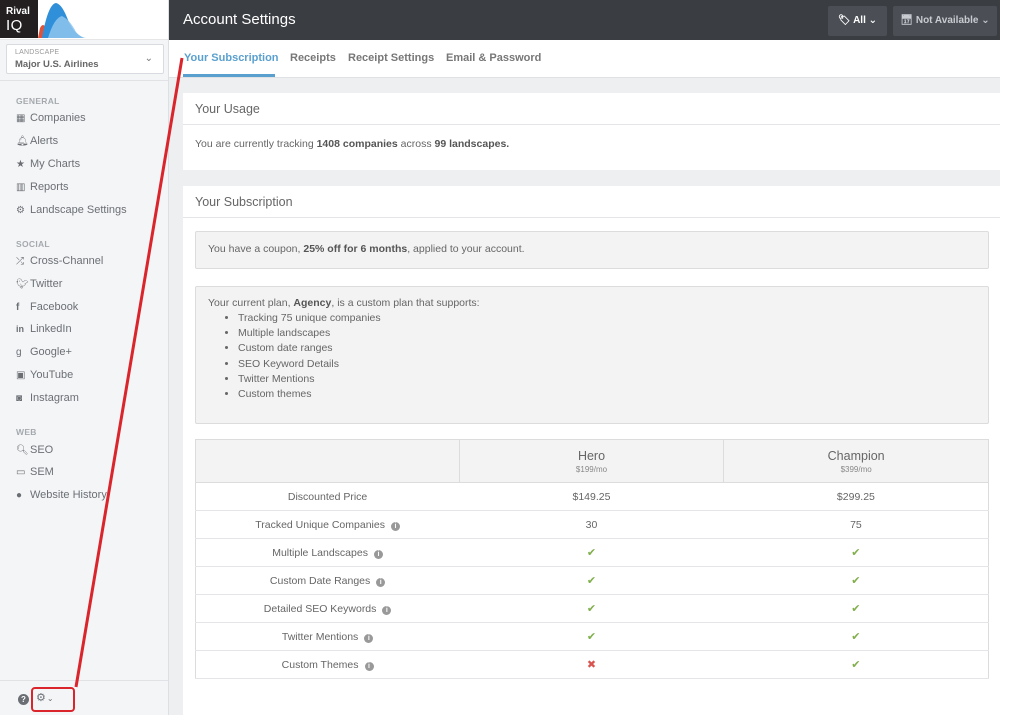 The height and width of the screenshot is (715, 1024). Describe the element at coordinates (57, 64) in the screenshot. I see `landscape-value: Major U.S. Airlines` at that location.